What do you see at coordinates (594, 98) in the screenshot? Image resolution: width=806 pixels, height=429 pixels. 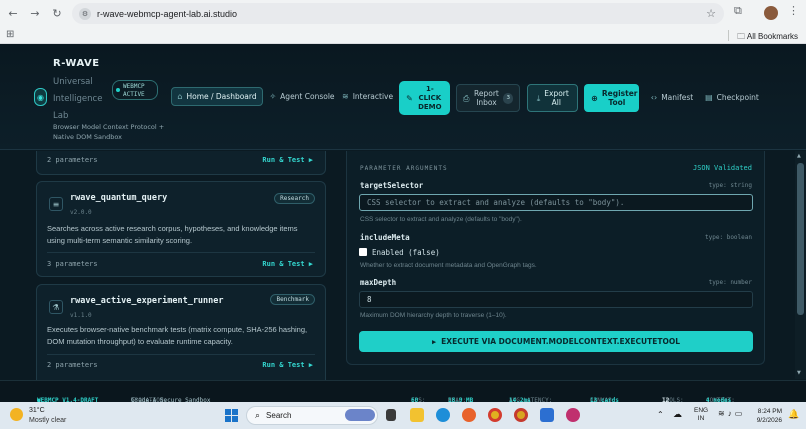 I see `plus-circle-icon: ⊕` at bounding box center [594, 98].